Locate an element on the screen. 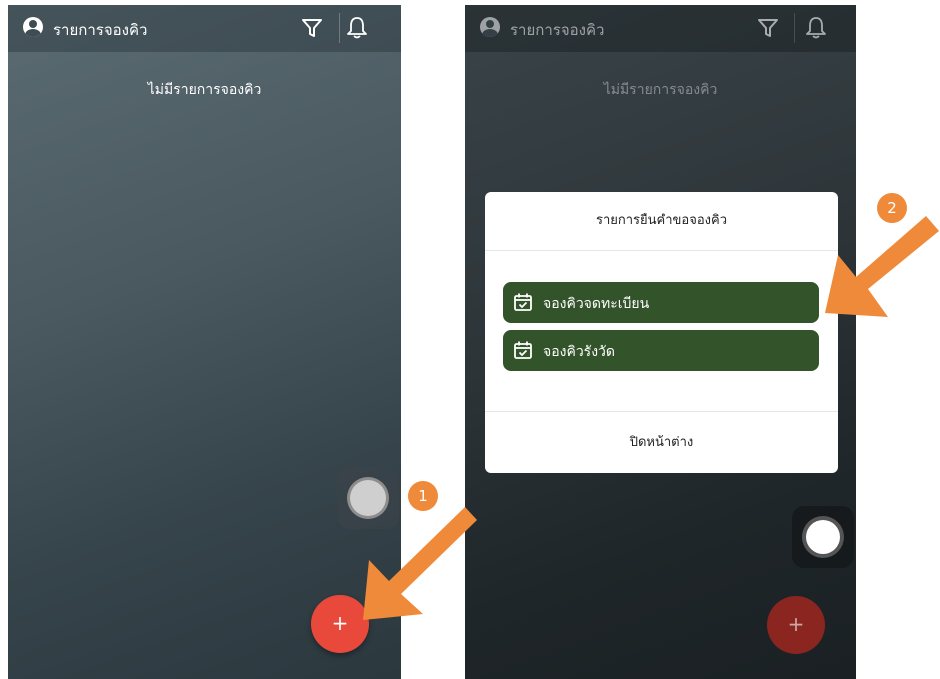 The image size is (940, 679). modal-title: รายการยืนคำขอจองคิว is located at coordinates (661, 221).